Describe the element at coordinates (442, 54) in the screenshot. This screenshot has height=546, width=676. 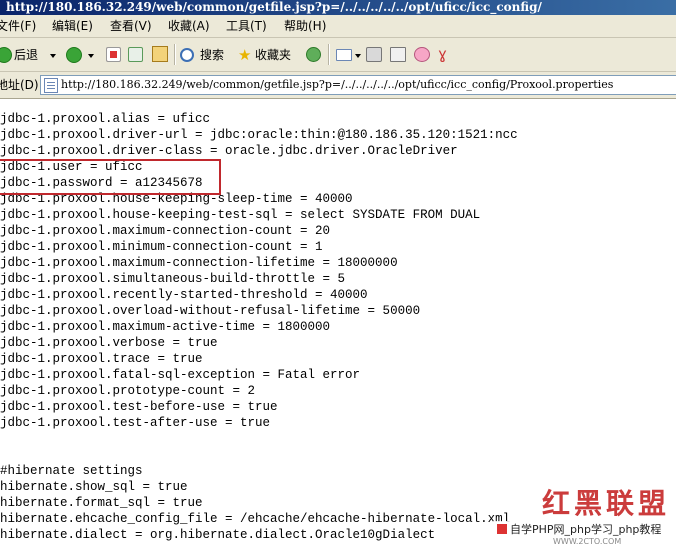
I see `tool-icon: ɣ` at that location.